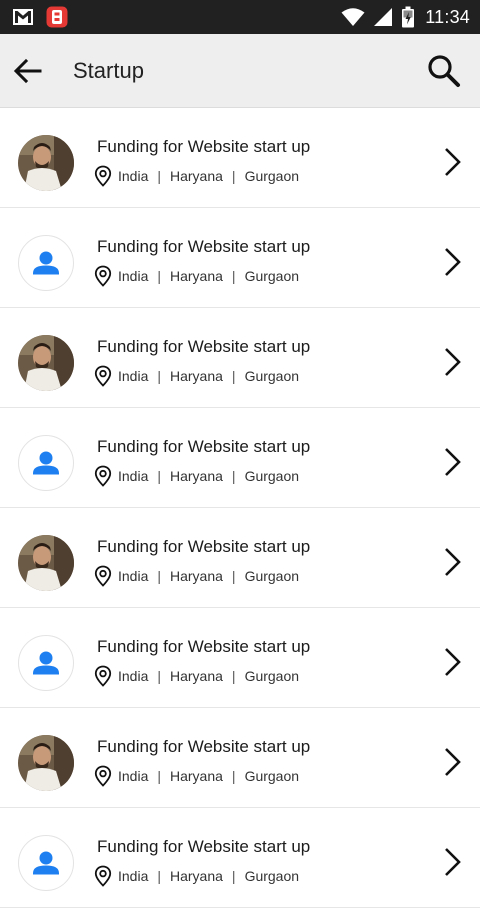  I want to click on search-icon, so click(444, 71).